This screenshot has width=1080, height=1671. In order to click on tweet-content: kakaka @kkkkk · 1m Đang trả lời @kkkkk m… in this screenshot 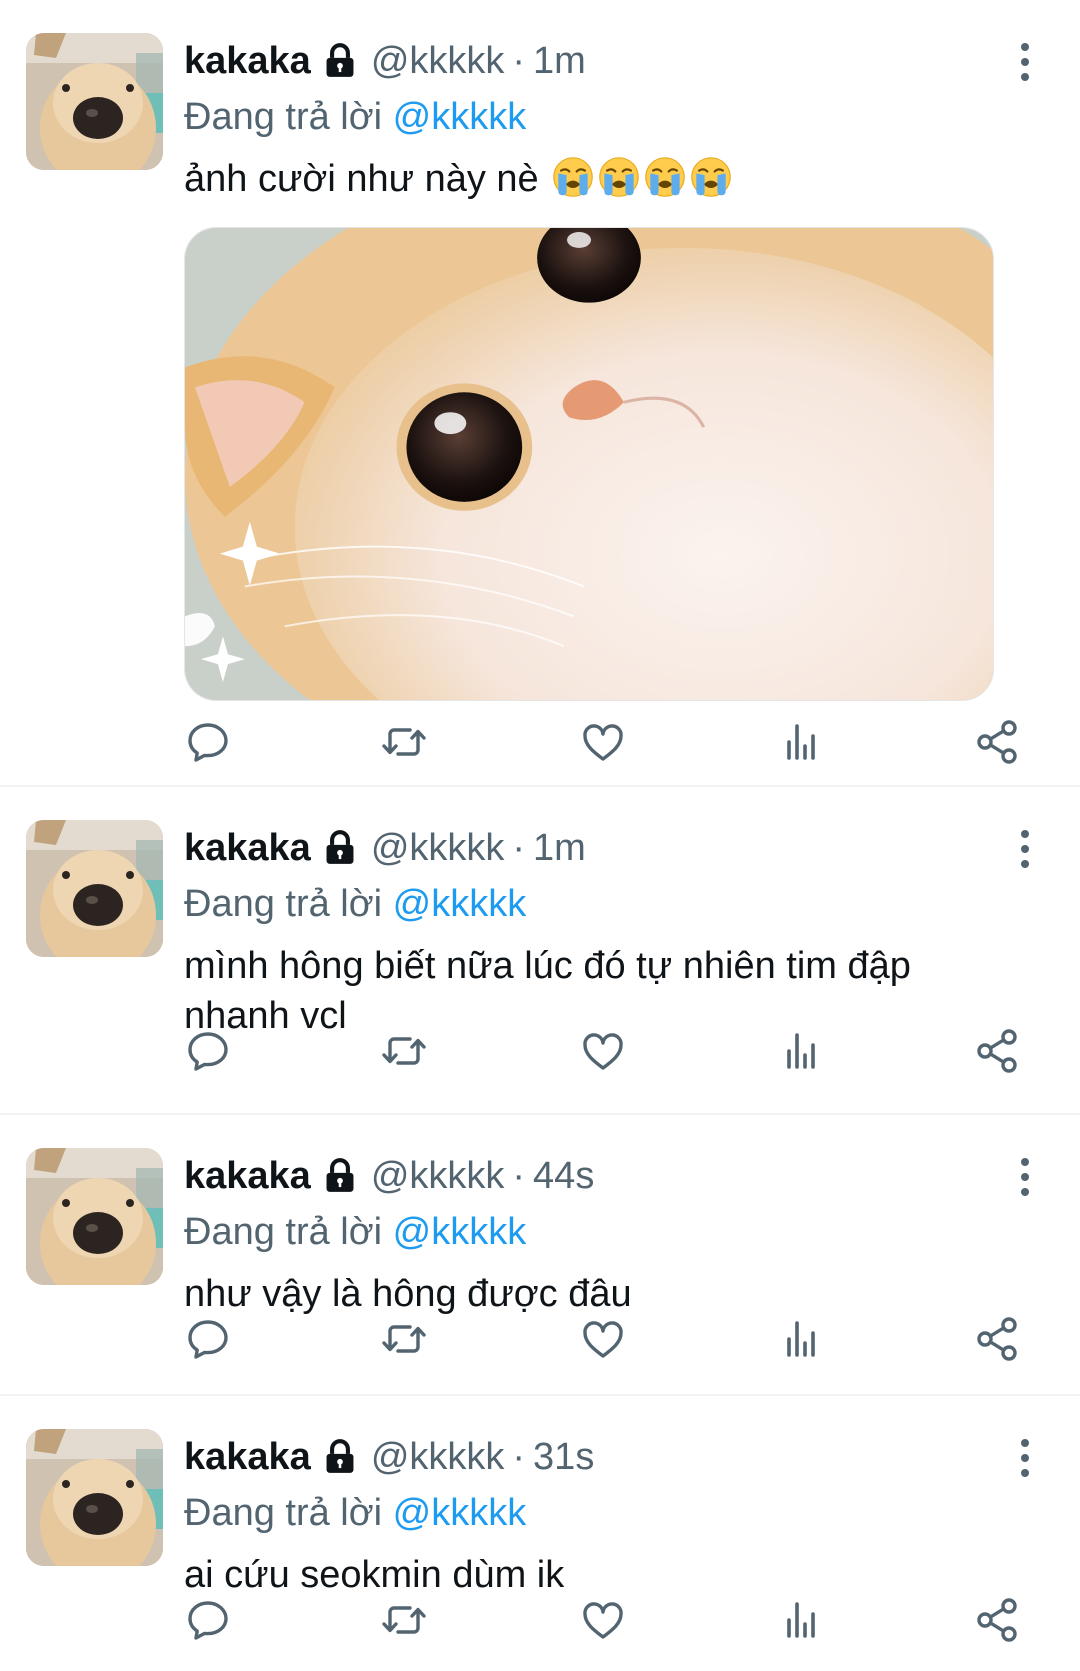, I will do `click(602, 929)`.